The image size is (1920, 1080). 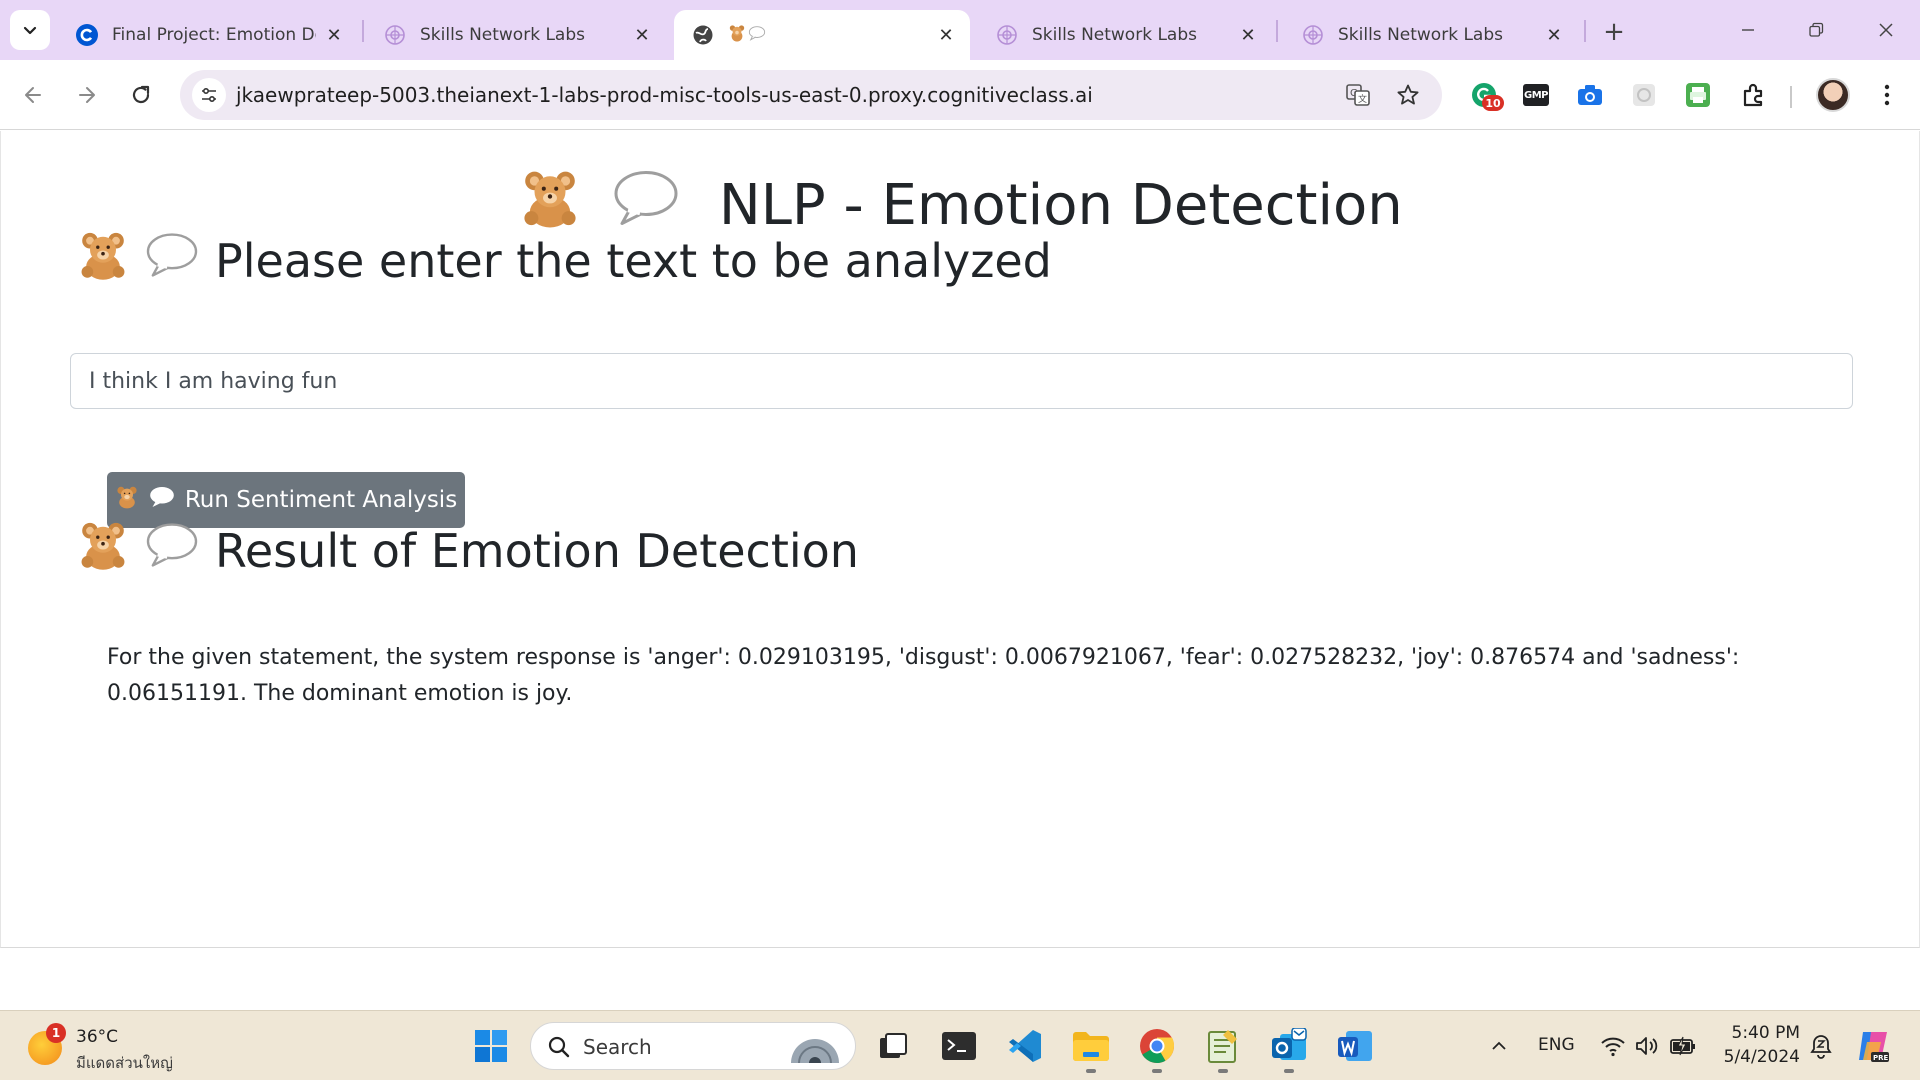 What do you see at coordinates (1698, 95) in the screenshot?
I see `printer-extension-icon` at bounding box center [1698, 95].